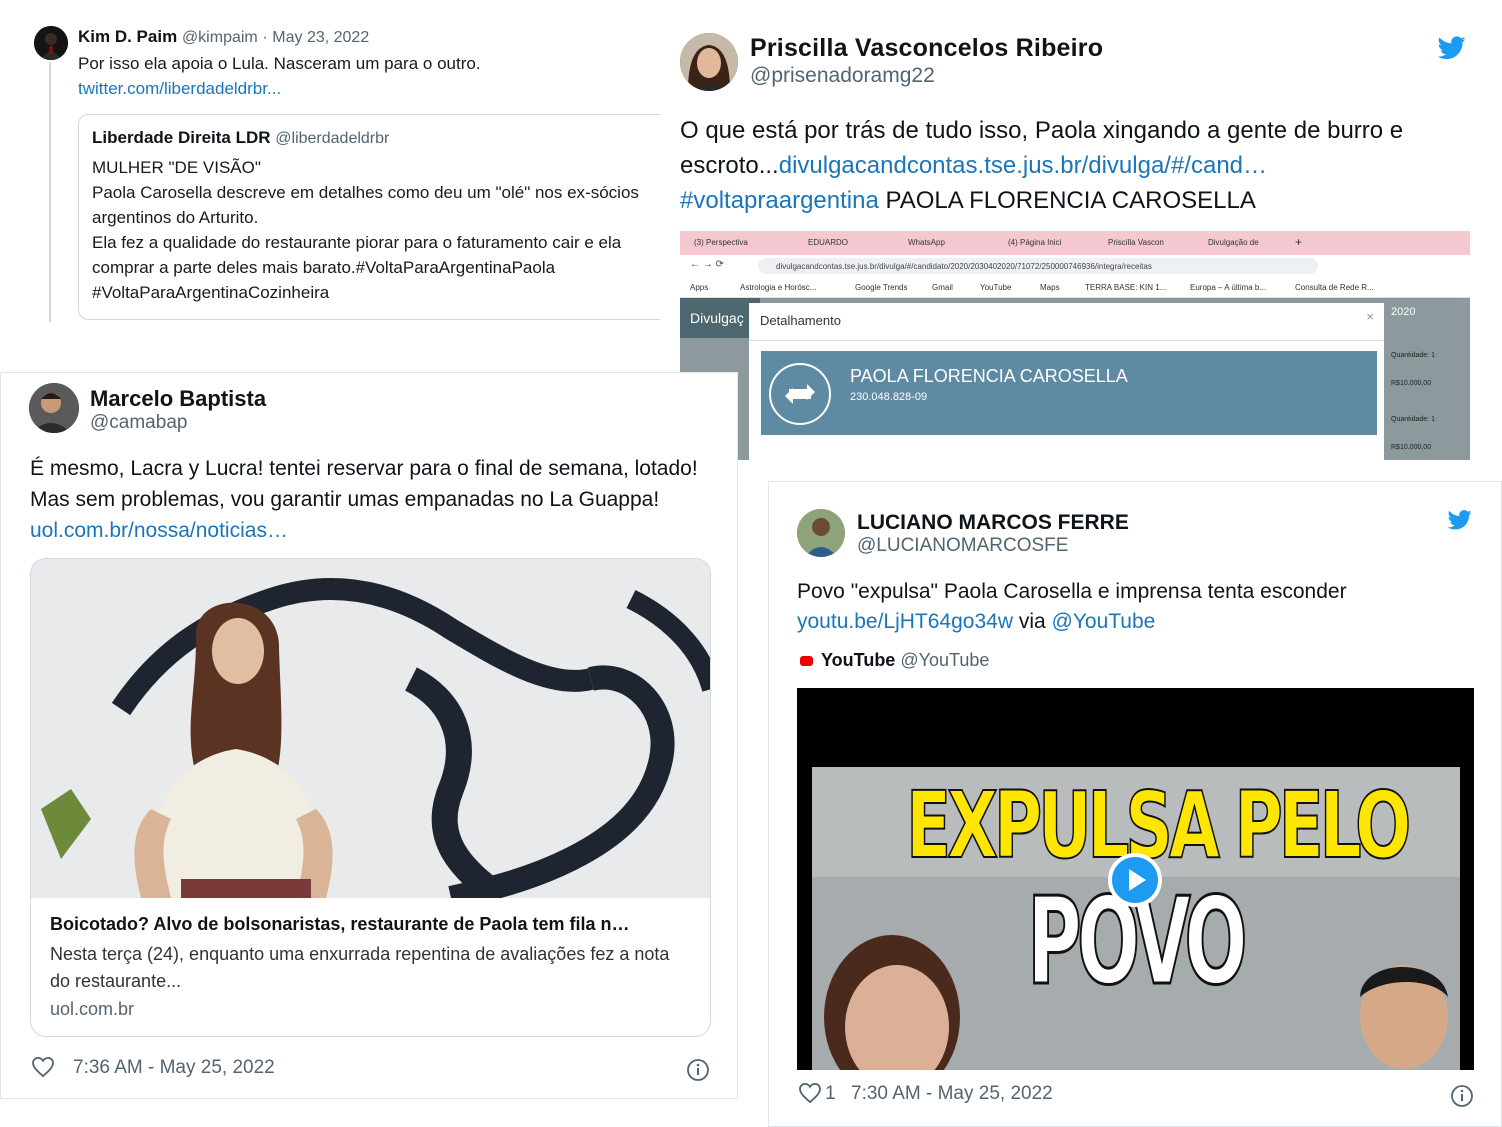 This screenshot has width=1502, height=1127. What do you see at coordinates (1050, 287) in the screenshot?
I see `bookmark: Maps` at bounding box center [1050, 287].